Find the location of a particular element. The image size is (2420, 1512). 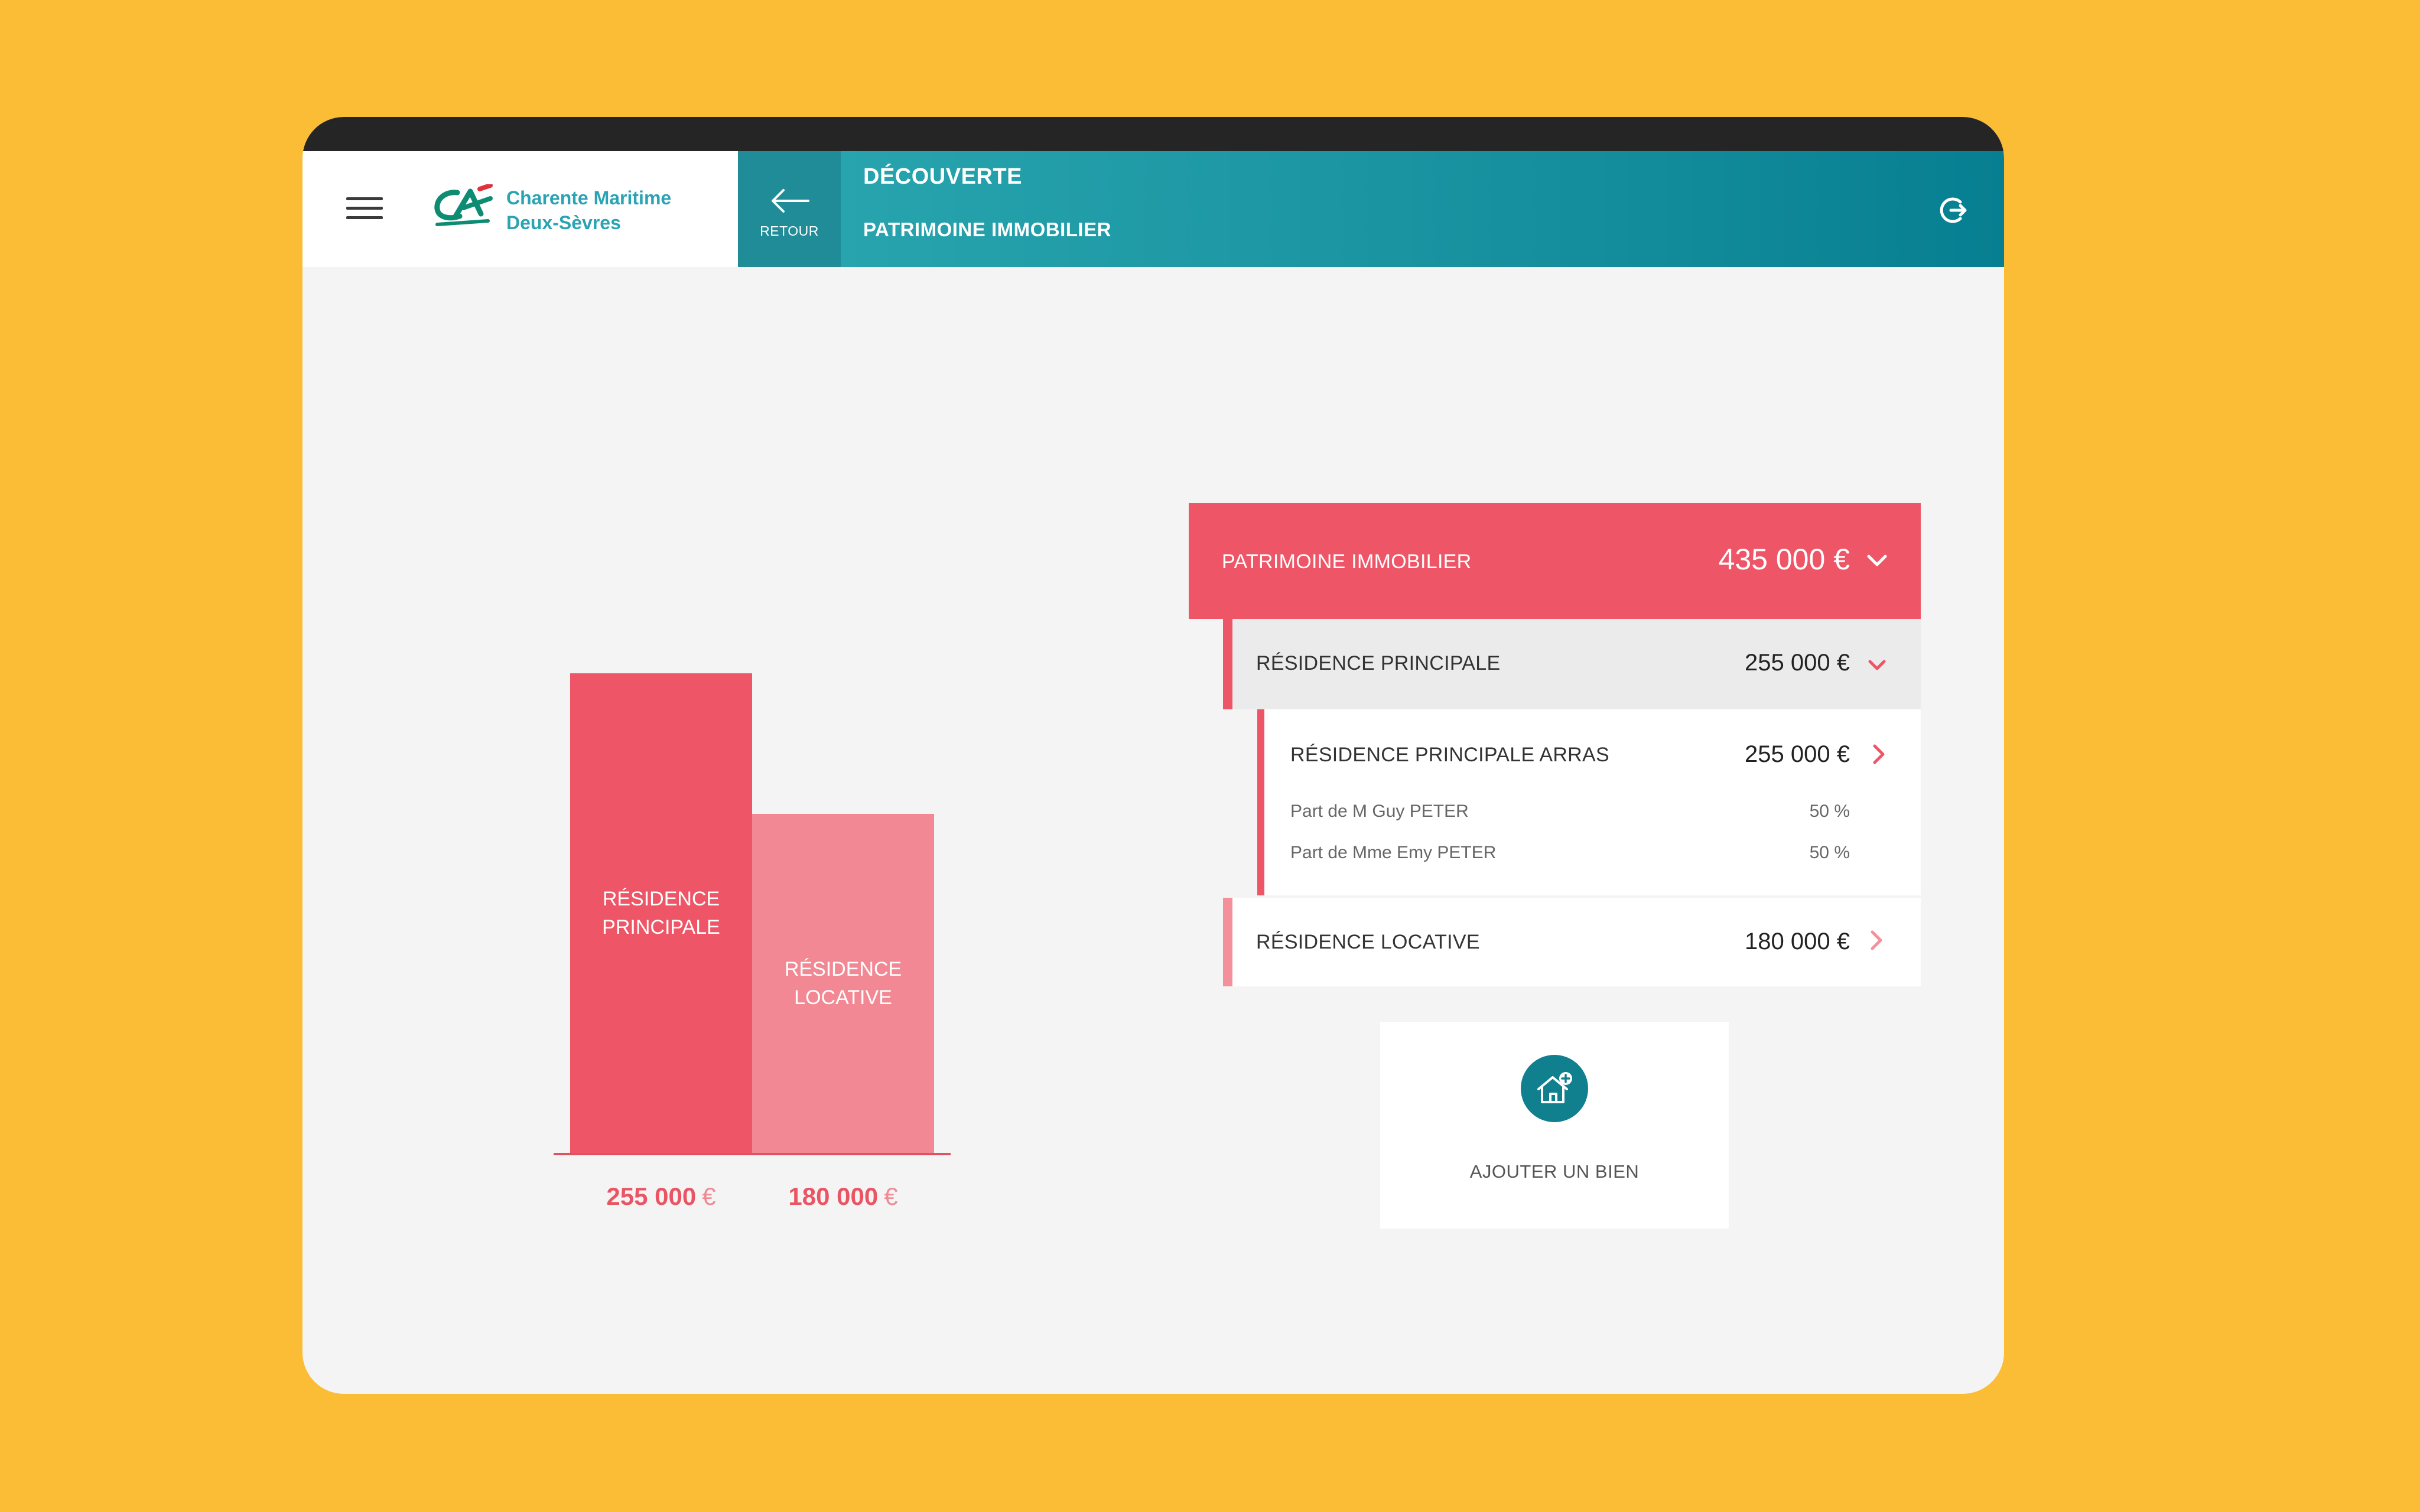

residence-principale-amount: 255 000 € is located at coordinates (1797, 663).